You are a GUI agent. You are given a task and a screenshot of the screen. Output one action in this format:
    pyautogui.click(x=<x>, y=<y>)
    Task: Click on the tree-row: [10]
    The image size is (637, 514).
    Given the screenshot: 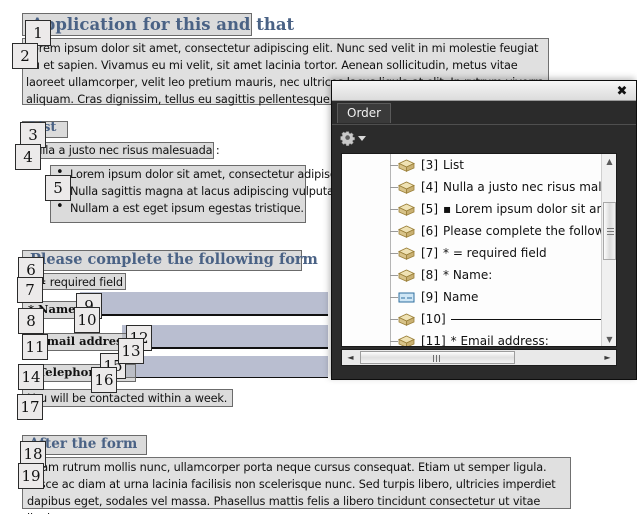 What is the action you would take?
    pyautogui.click(x=479, y=319)
    